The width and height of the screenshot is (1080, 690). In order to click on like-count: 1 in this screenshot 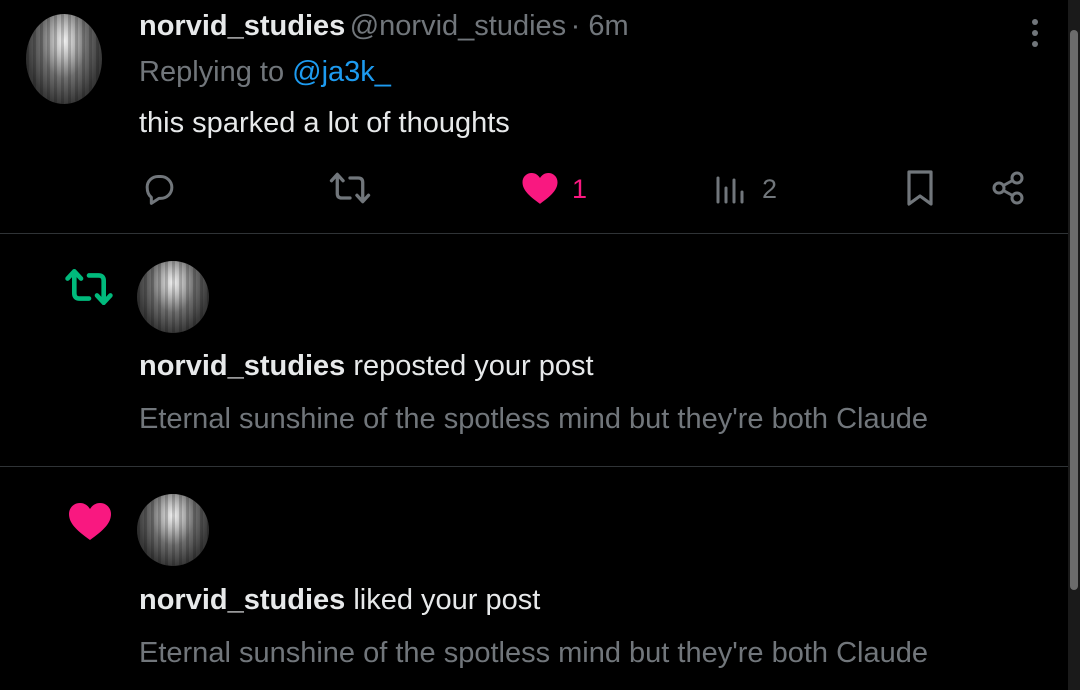, I will do `click(579, 189)`.